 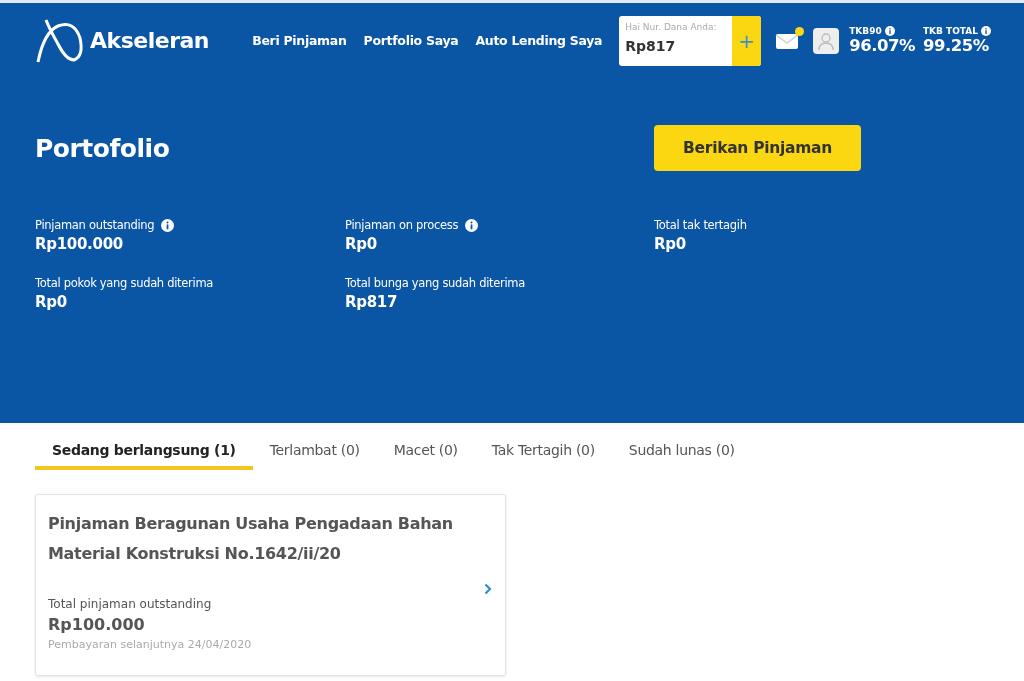 I want to click on metric-value: 96.07%, so click(x=882, y=45).